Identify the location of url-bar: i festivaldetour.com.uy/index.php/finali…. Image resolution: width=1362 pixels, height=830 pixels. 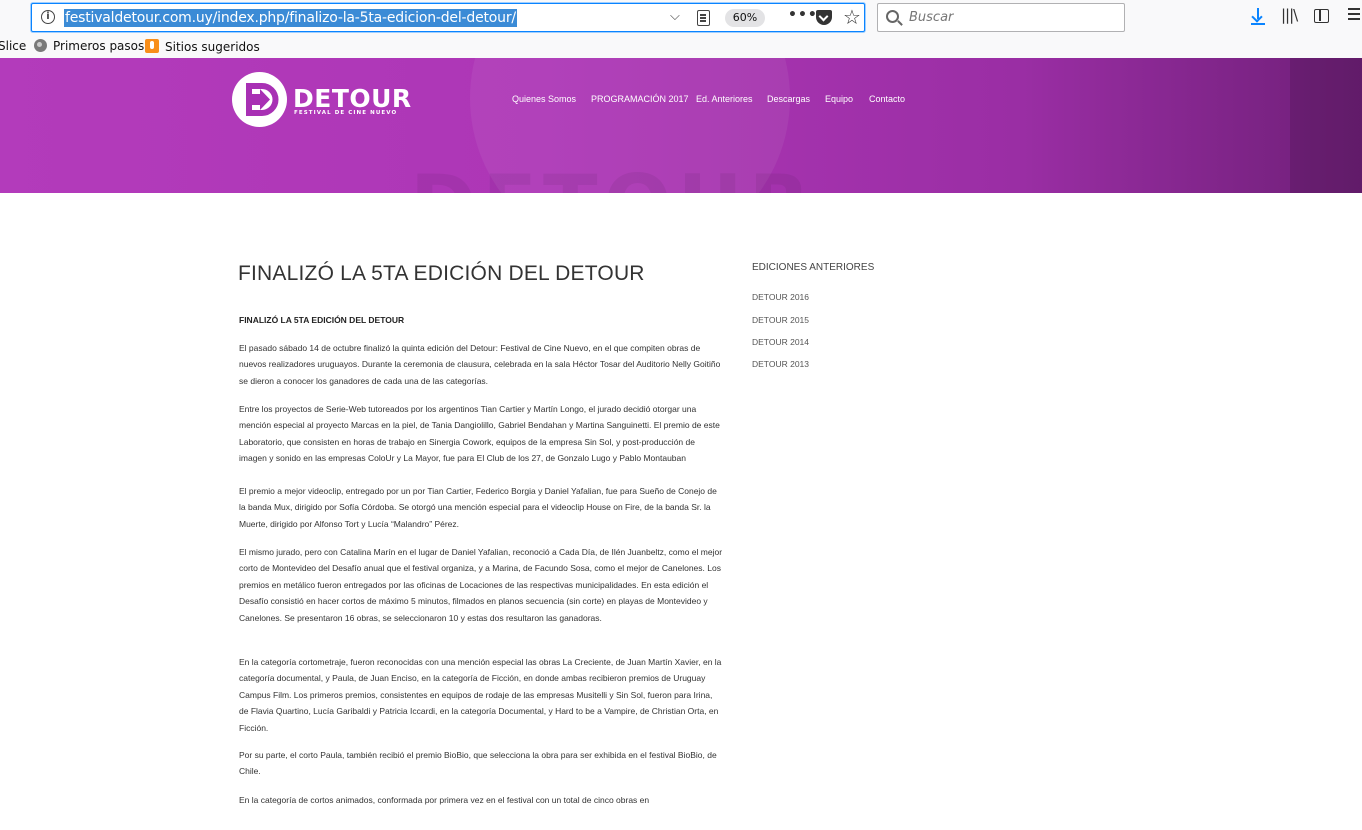
(448, 17).